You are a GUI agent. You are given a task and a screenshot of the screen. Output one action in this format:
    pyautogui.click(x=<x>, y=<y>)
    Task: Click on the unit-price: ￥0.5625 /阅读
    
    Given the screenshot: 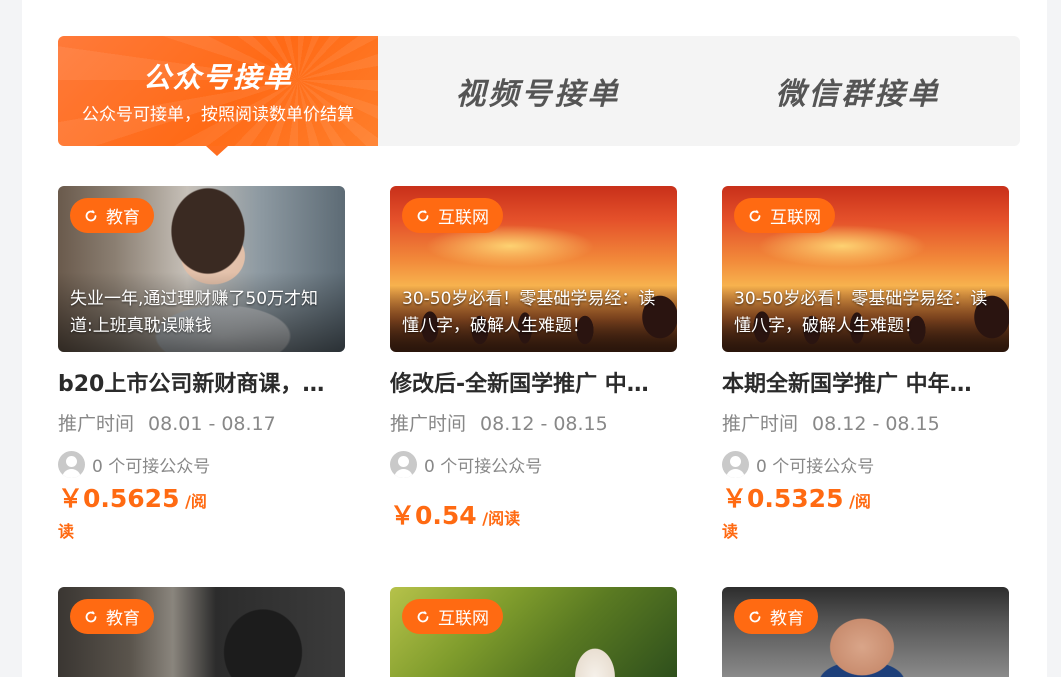 What is the action you would take?
    pyautogui.click(x=133, y=515)
    